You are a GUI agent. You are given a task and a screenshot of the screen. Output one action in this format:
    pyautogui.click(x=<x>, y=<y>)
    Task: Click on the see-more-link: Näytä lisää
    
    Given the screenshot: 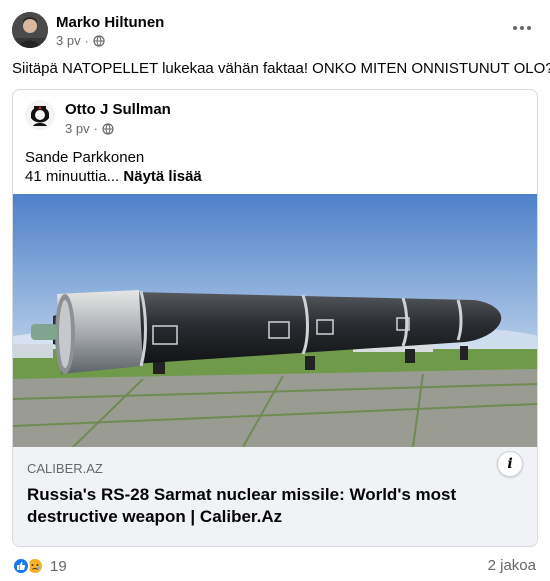 What is the action you would take?
    pyautogui.click(x=162, y=176)
    